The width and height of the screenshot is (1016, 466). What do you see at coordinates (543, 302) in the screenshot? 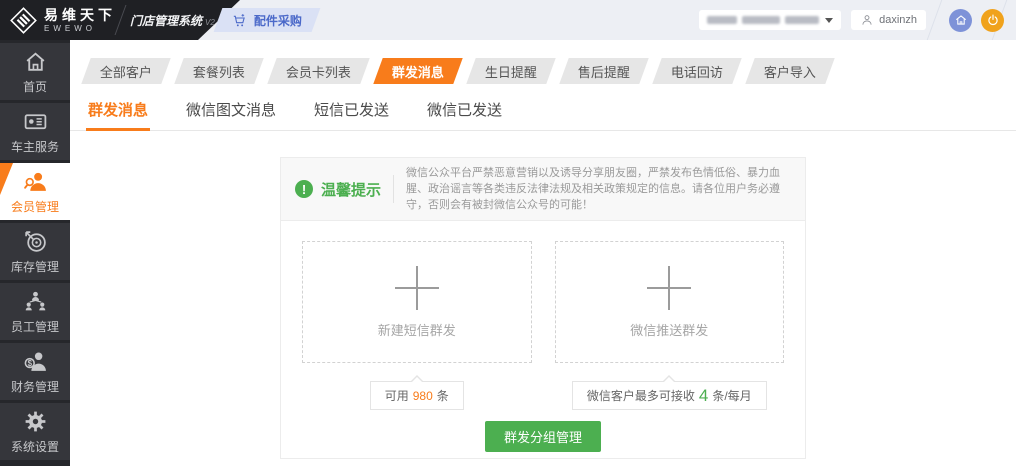
I see `broadcast-actions: 新建短信群发 微信推送群发` at bounding box center [543, 302].